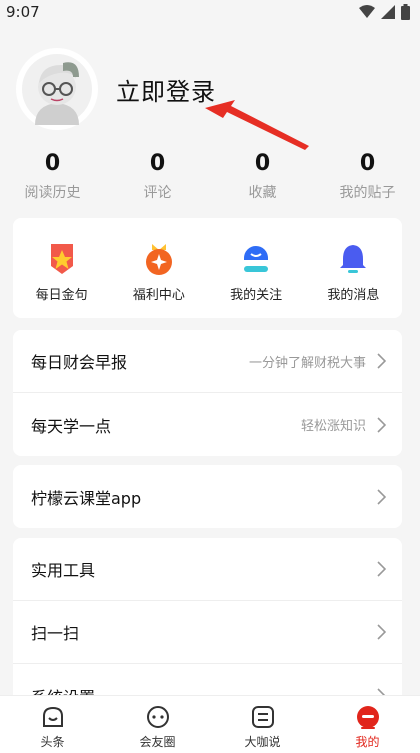 The width and height of the screenshot is (420, 753). Describe the element at coordinates (257, 125) in the screenshot. I see `pointer-arrow-icon` at that location.